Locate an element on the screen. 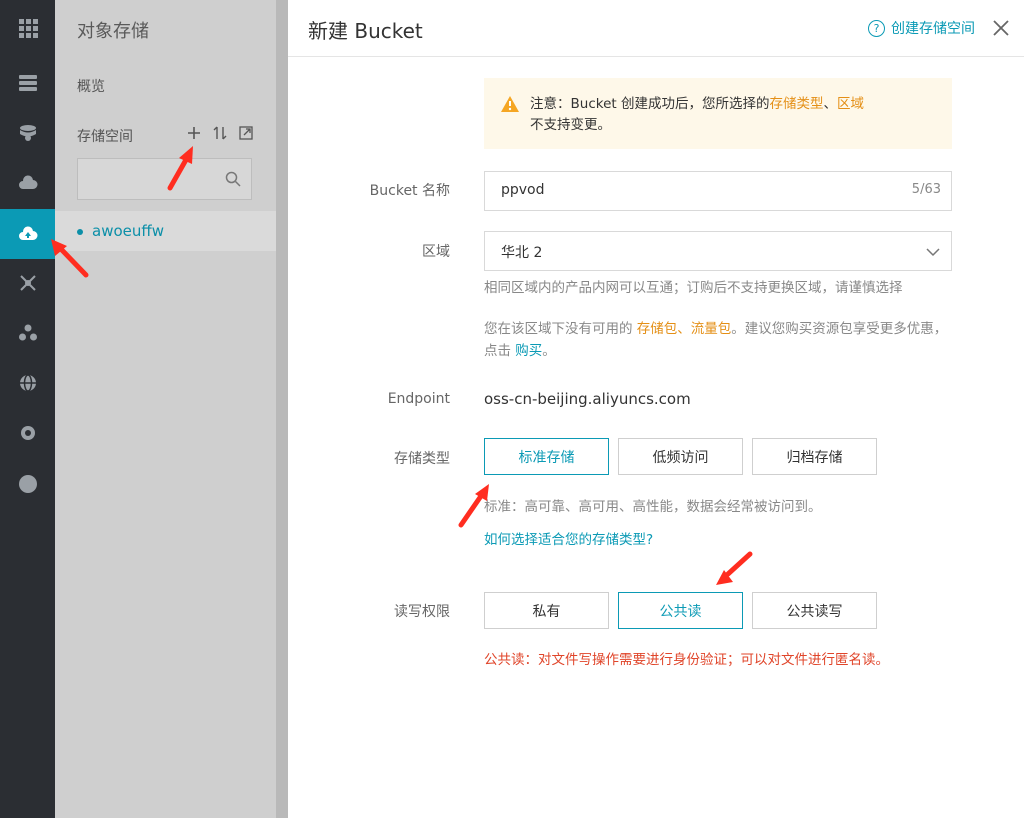 This screenshot has width=1024, height=818. region-label: 区域 is located at coordinates (436, 252).